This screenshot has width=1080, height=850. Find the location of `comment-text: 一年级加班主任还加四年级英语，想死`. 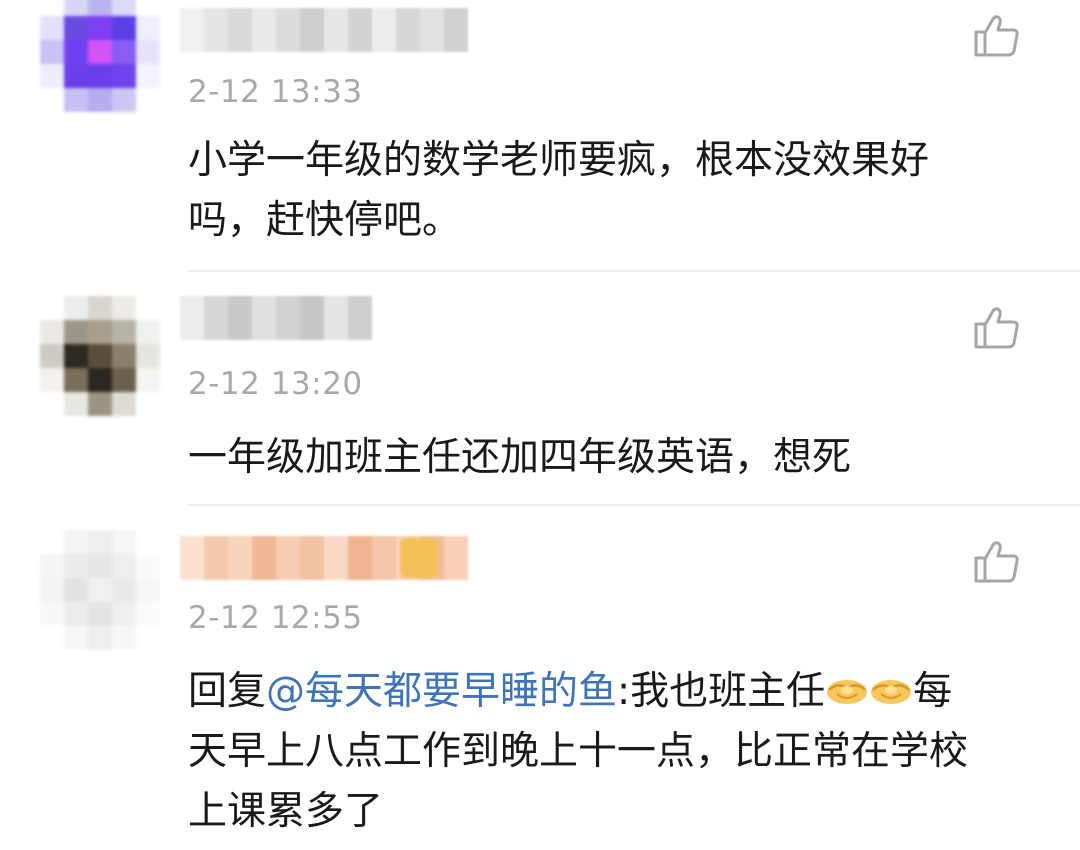

comment-text: 一年级加班主任还加四年级英语，想死 is located at coordinates (618, 458).